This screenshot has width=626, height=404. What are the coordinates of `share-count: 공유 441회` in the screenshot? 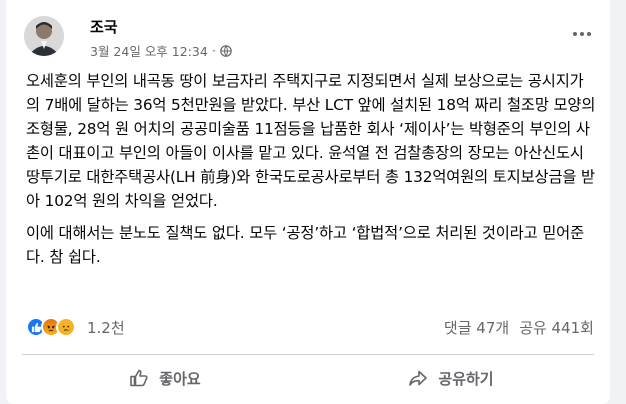 It's located at (556, 327).